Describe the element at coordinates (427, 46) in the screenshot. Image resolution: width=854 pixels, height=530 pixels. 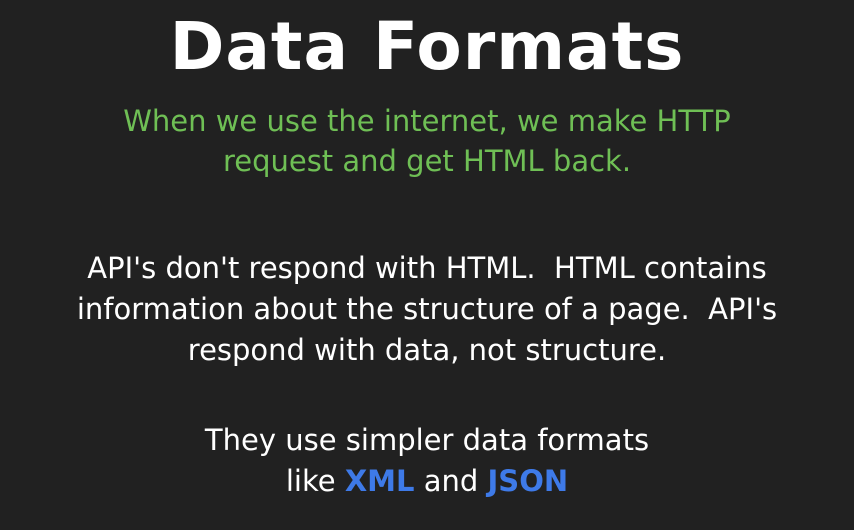
I see `slide-title: Data Formats` at that location.